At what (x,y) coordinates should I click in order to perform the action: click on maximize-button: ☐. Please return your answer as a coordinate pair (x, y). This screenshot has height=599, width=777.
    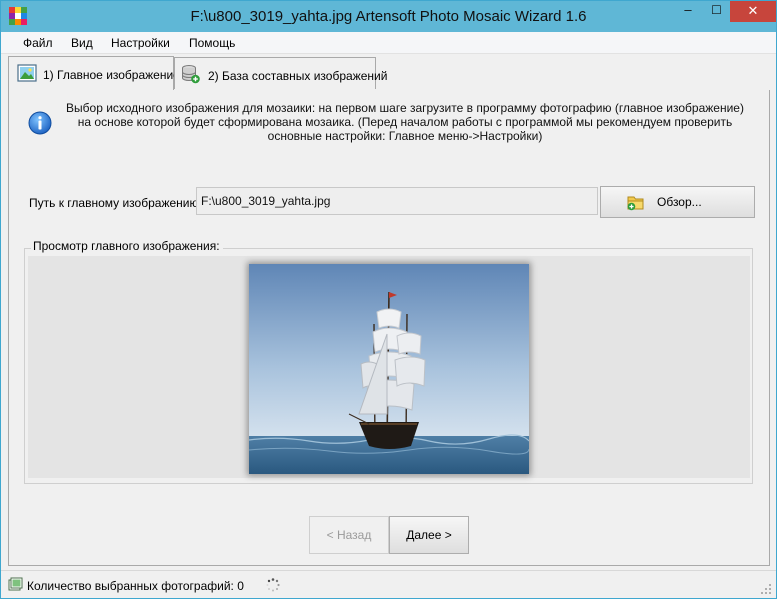
    Looking at the image, I should click on (716, 11).